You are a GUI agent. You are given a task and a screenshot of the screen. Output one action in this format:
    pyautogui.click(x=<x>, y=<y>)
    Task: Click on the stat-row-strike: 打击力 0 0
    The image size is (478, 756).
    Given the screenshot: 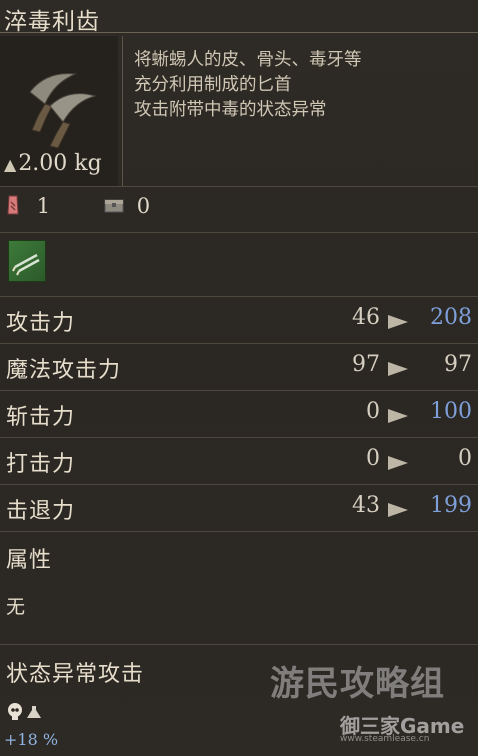 What is the action you would take?
    pyautogui.click(x=239, y=461)
    